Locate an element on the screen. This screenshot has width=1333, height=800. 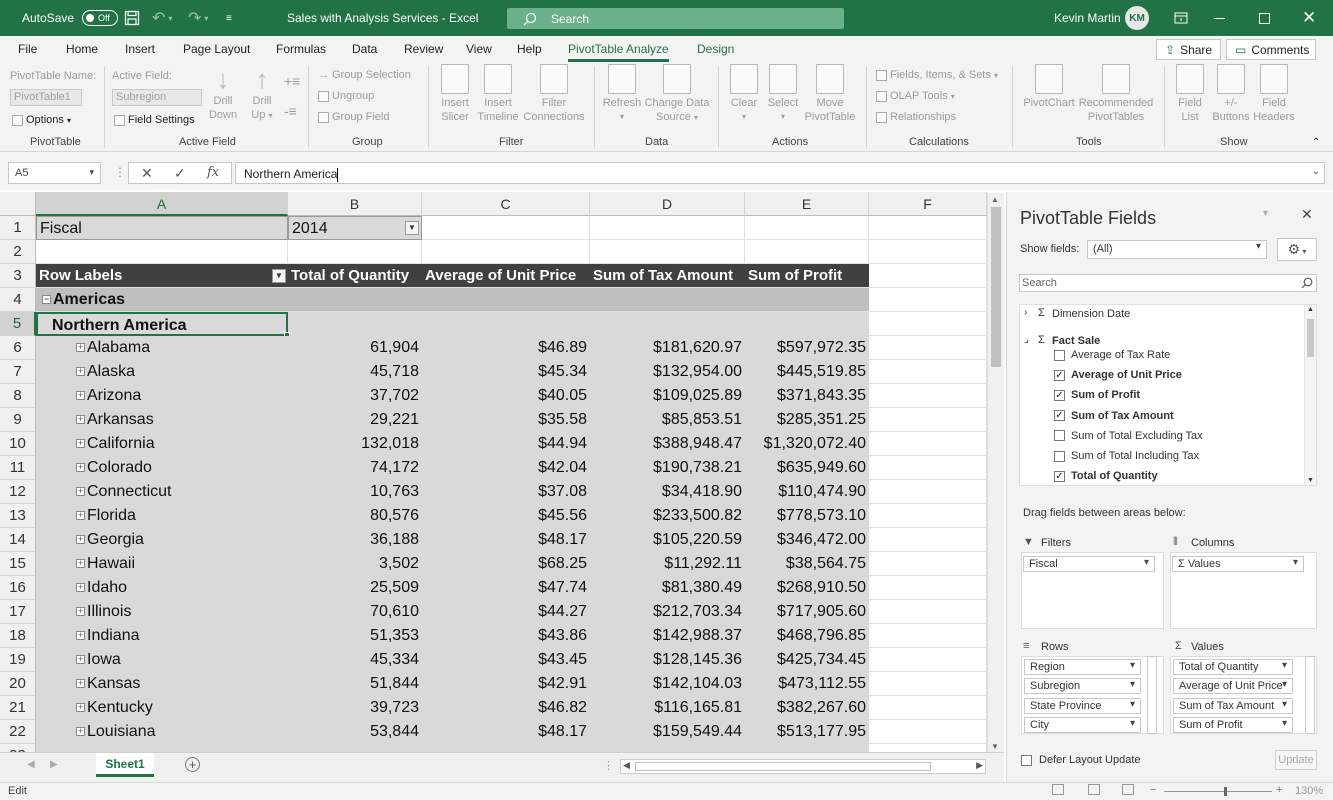
expand-icon: › is located at coordinates (1025, 312).